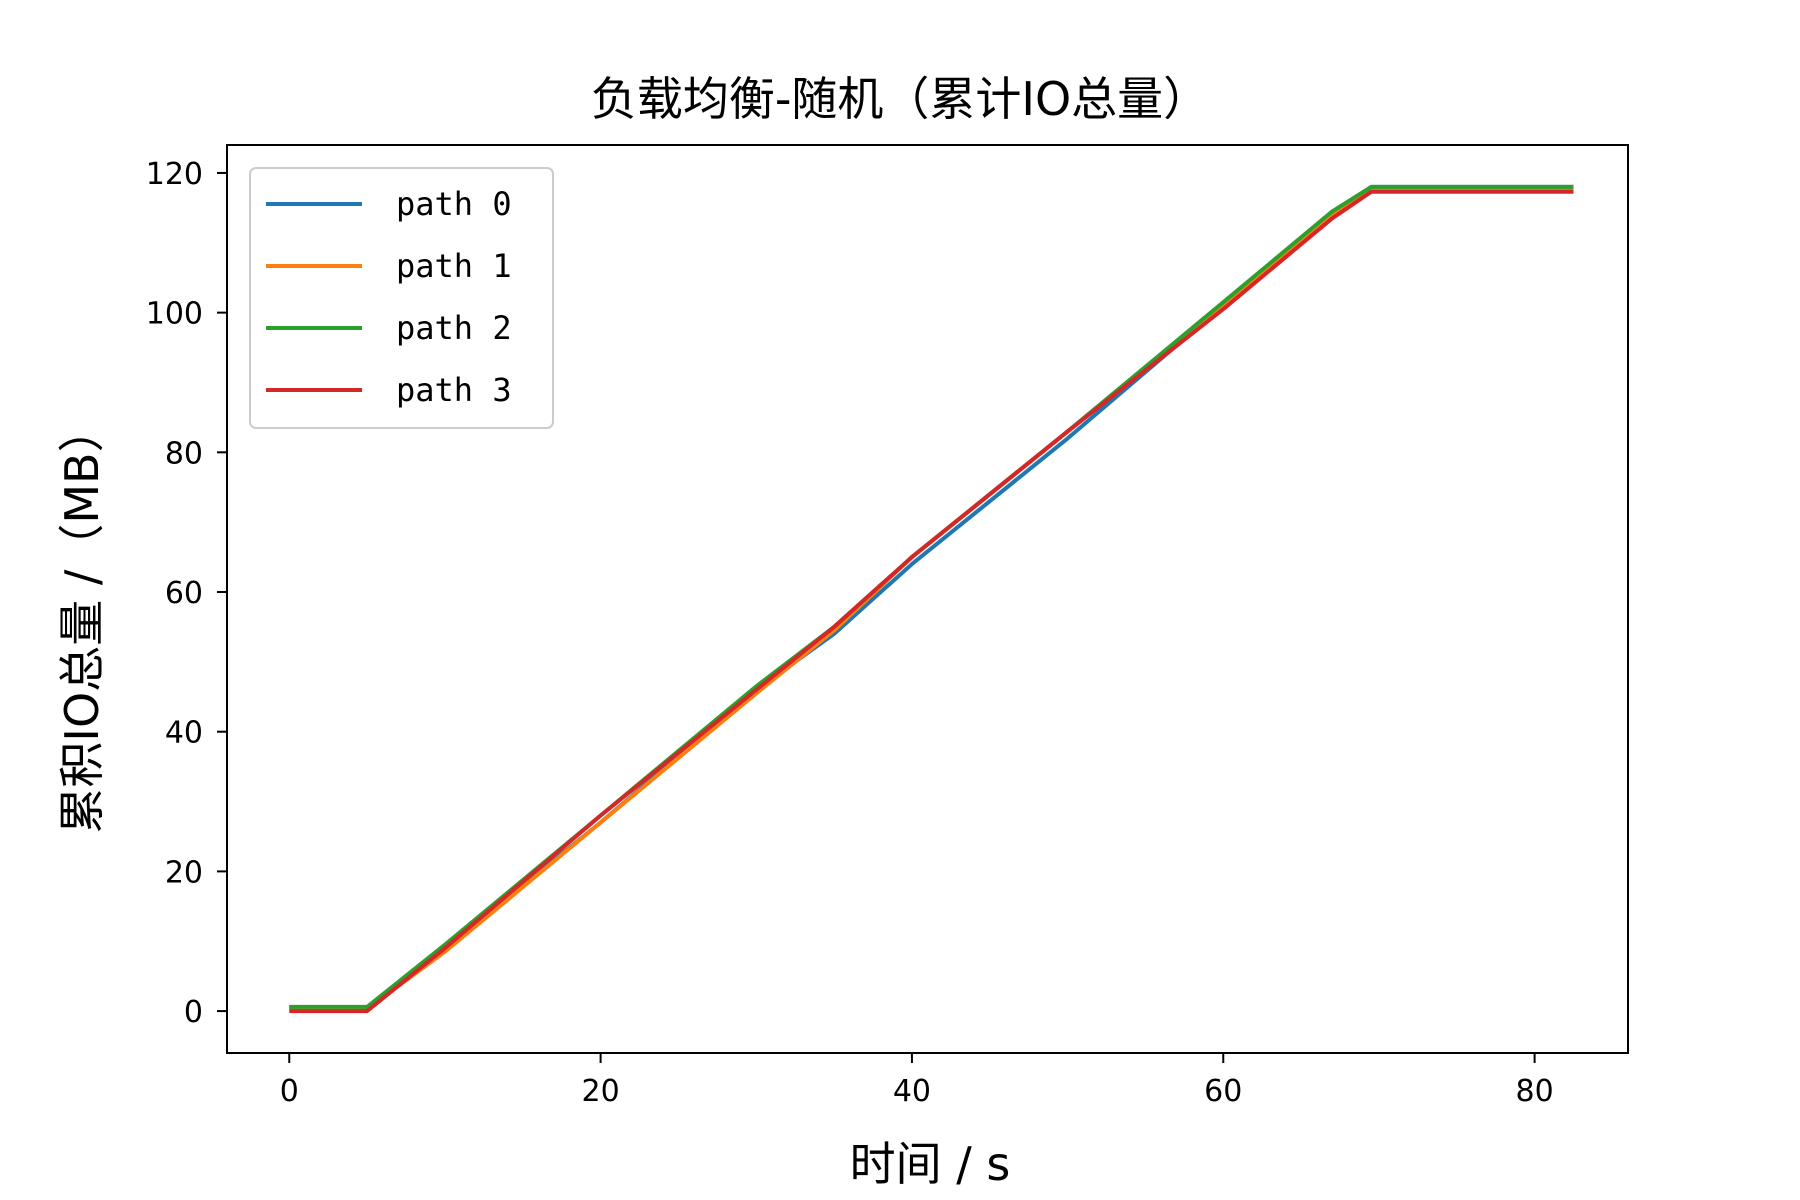 The width and height of the screenshot is (1800, 1200). What do you see at coordinates (193, 1012) in the screenshot?
I see `y-tick-label: 0` at bounding box center [193, 1012].